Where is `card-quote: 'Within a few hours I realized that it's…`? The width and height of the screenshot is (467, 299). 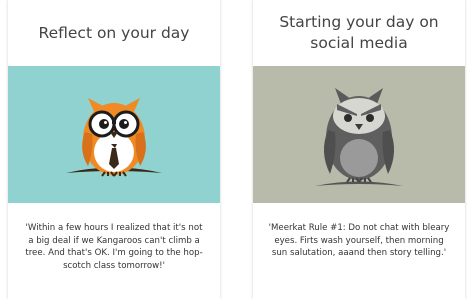 card-quote: 'Within a few hours I realized that it's… is located at coordinates (114, 247).